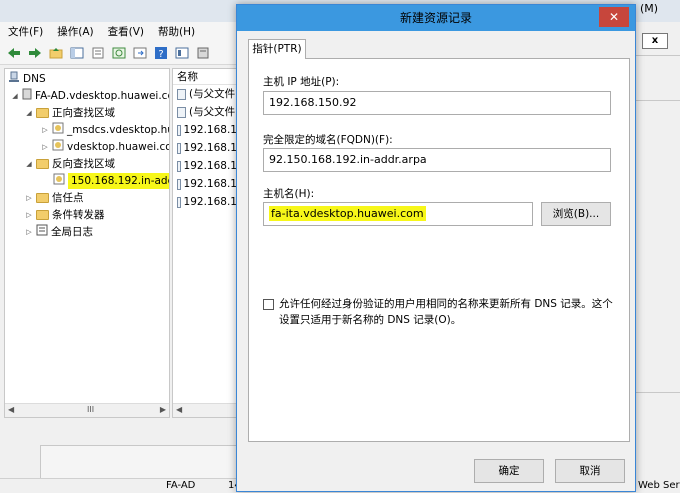 The image size is (680, 493). Describe the element at coordinates (212, 94) in the screenshot. I see `record-name: (与父文件` at that location.